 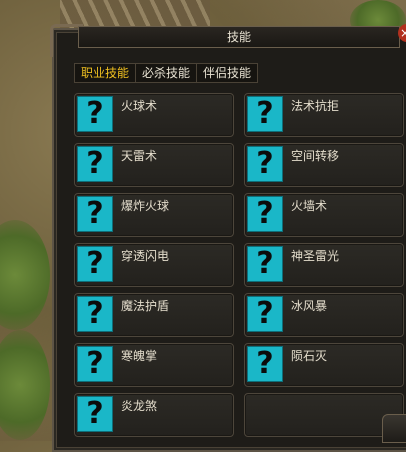 What do you see at coordinates (145, 206) in the screenshot?
I see `skill-name: 爆炸火球` at bounding box center [145, 206].